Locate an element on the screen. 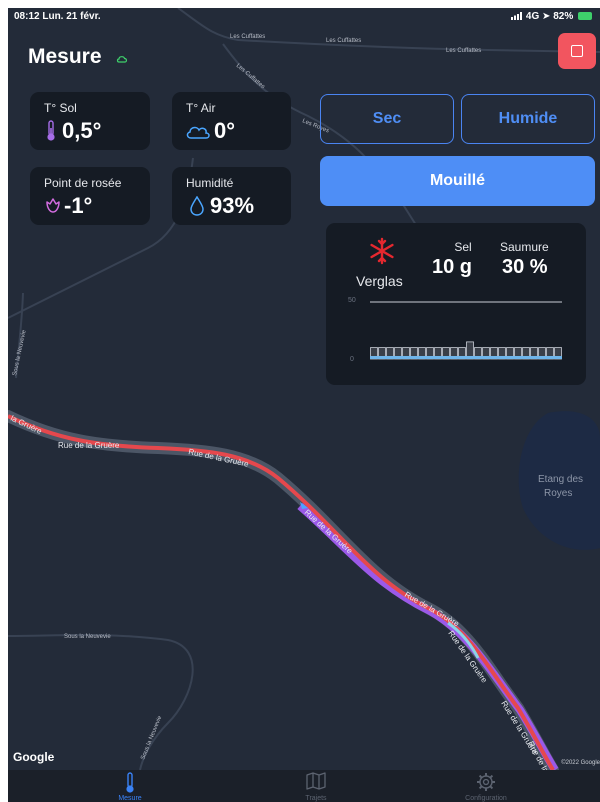  stop-icon is located at coordinates (577, 51).